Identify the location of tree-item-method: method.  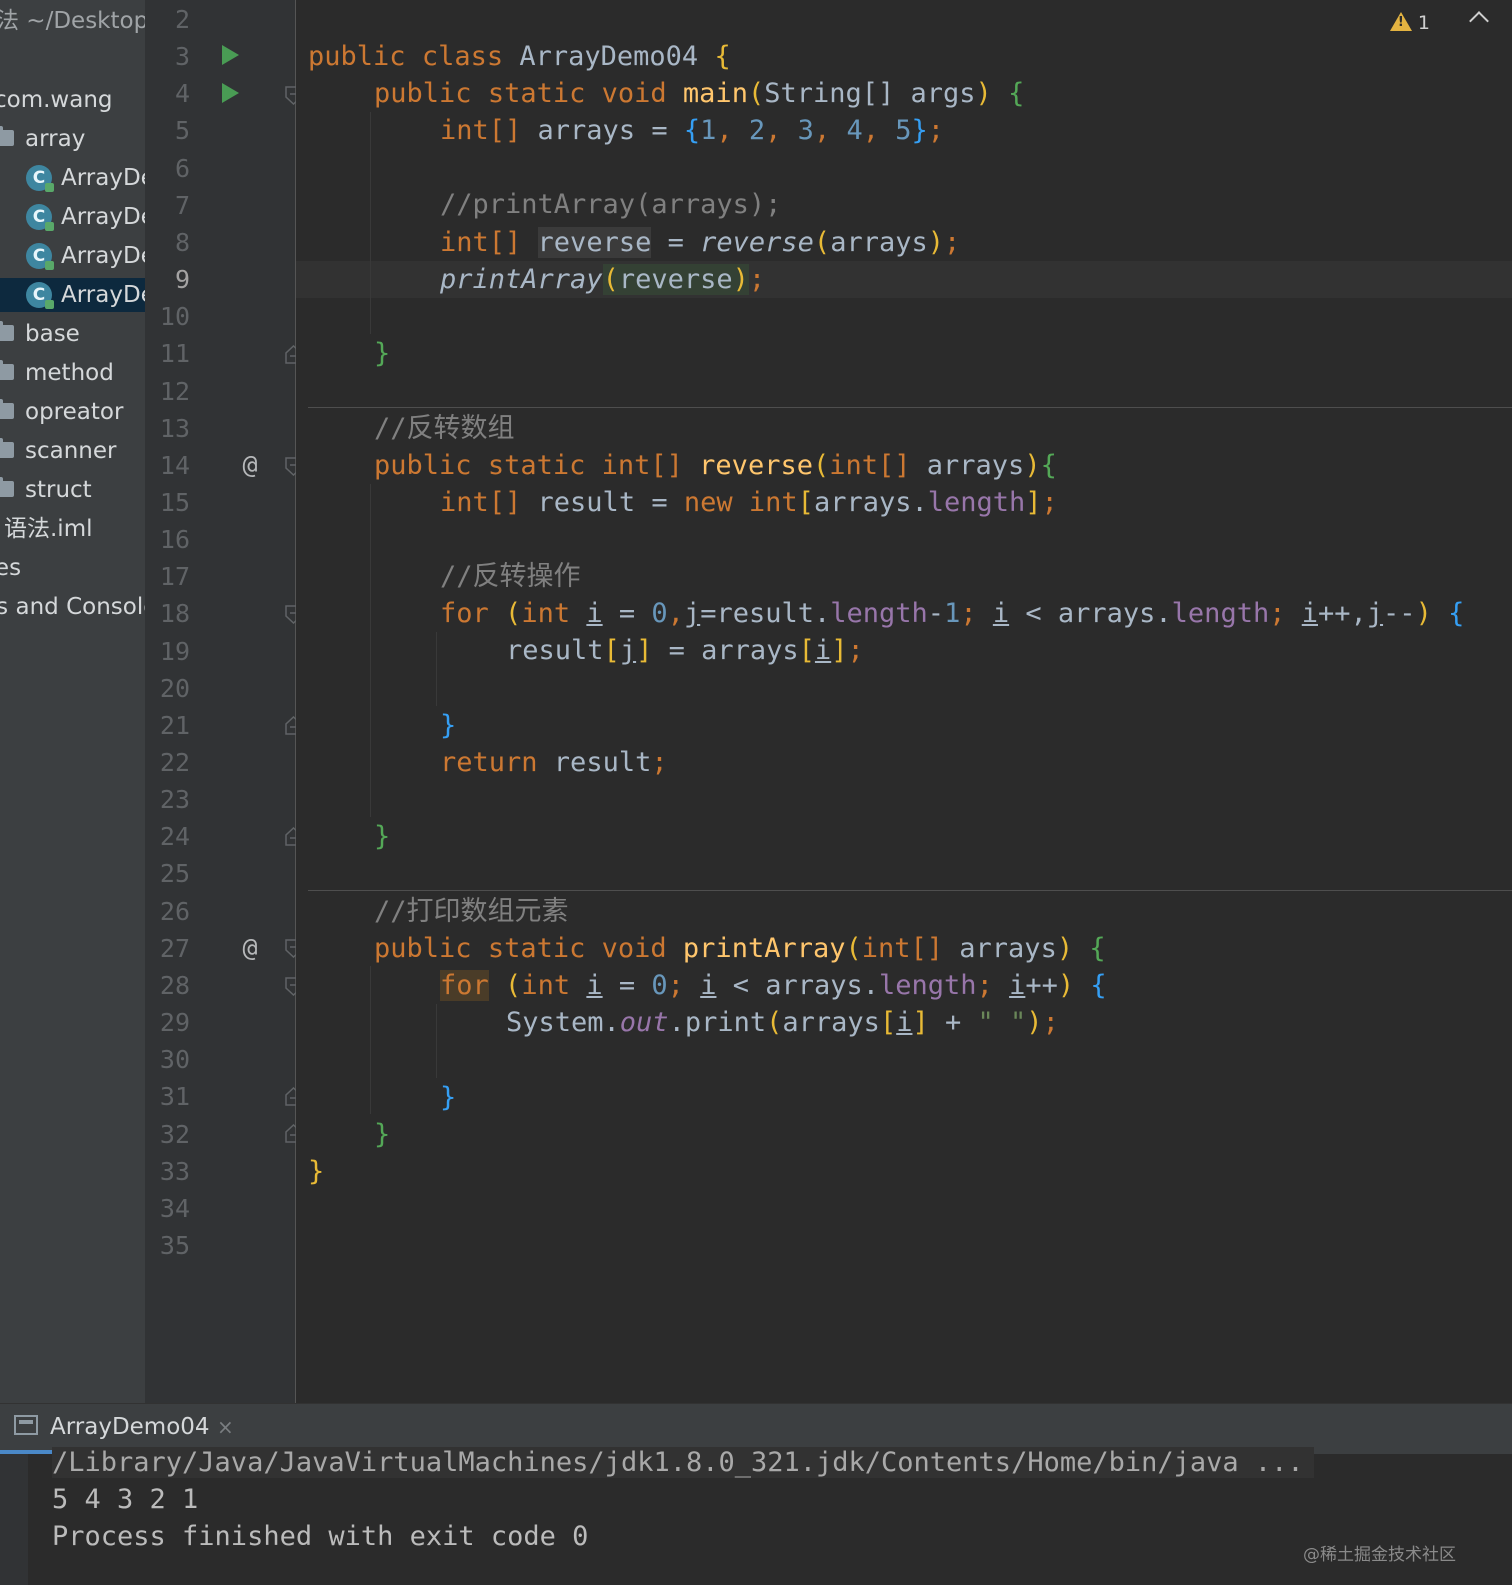
(72, 373).